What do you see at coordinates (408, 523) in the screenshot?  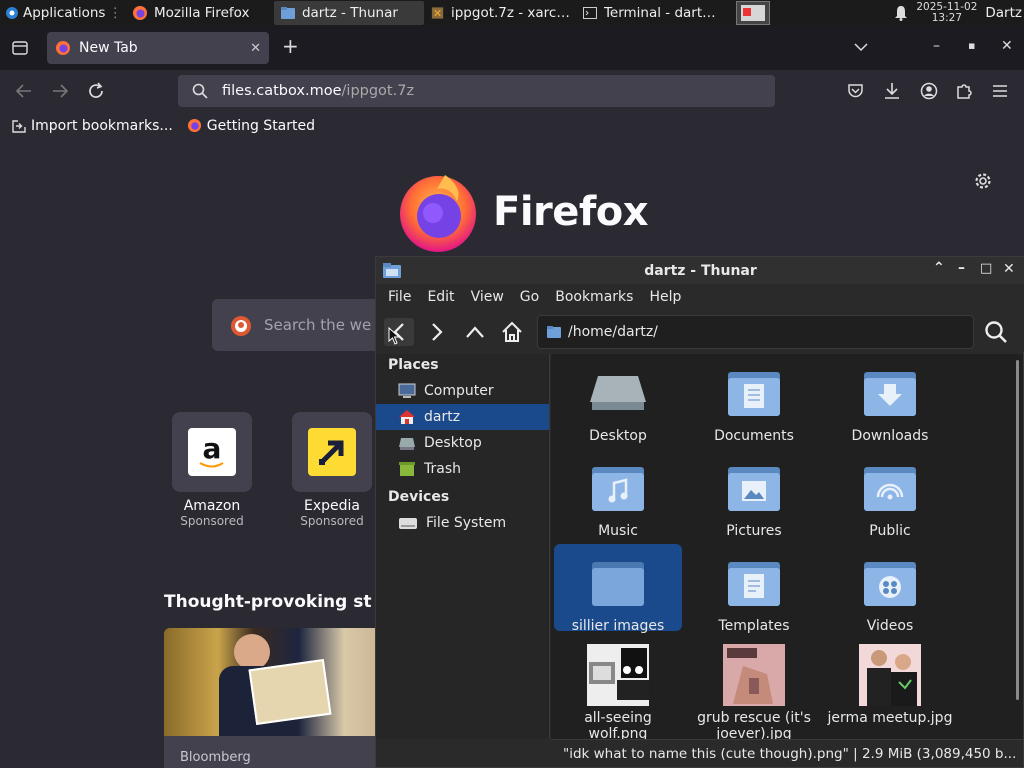 I see `drive-icon` at bounding box center [408, 523].